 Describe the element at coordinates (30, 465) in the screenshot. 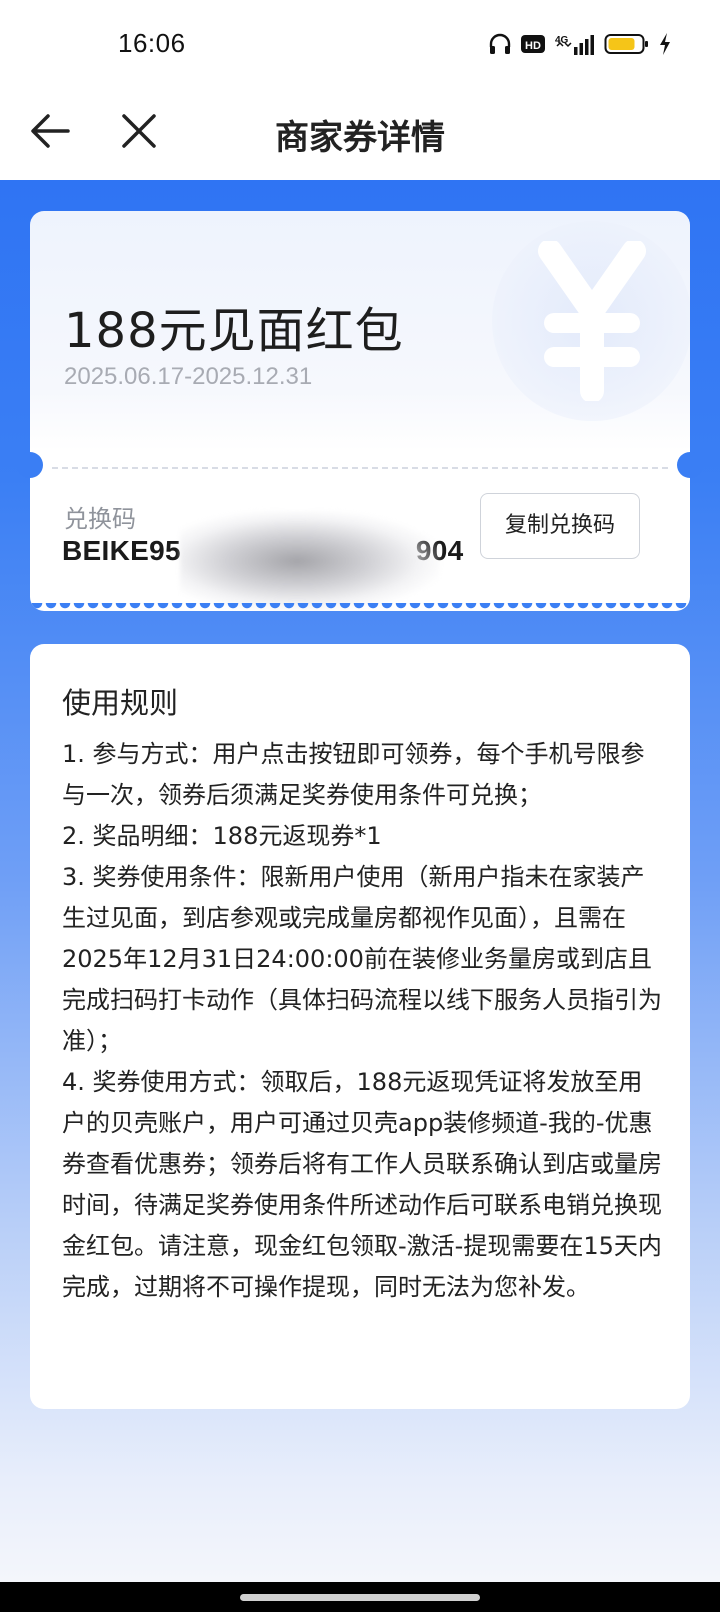

I see `ticket-notch-left` at that location.